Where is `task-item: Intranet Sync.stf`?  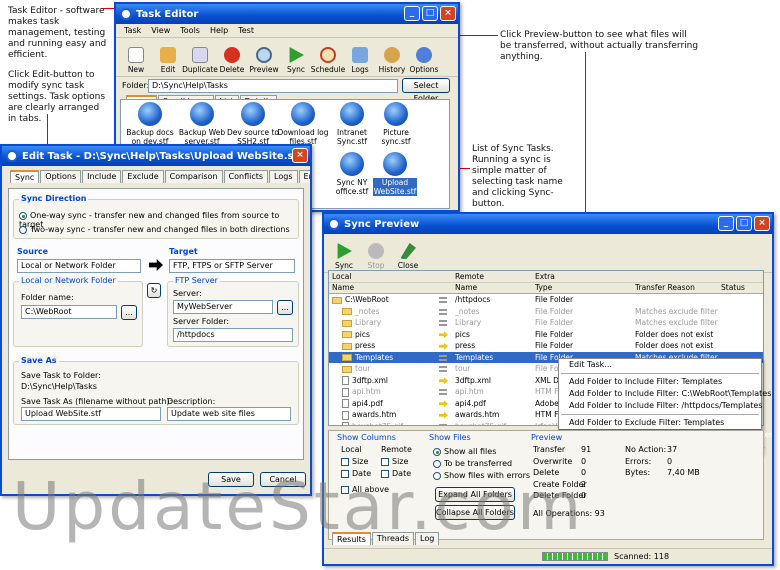 task-item: Intranet Sync.stf is located at coordinates (352, 124).